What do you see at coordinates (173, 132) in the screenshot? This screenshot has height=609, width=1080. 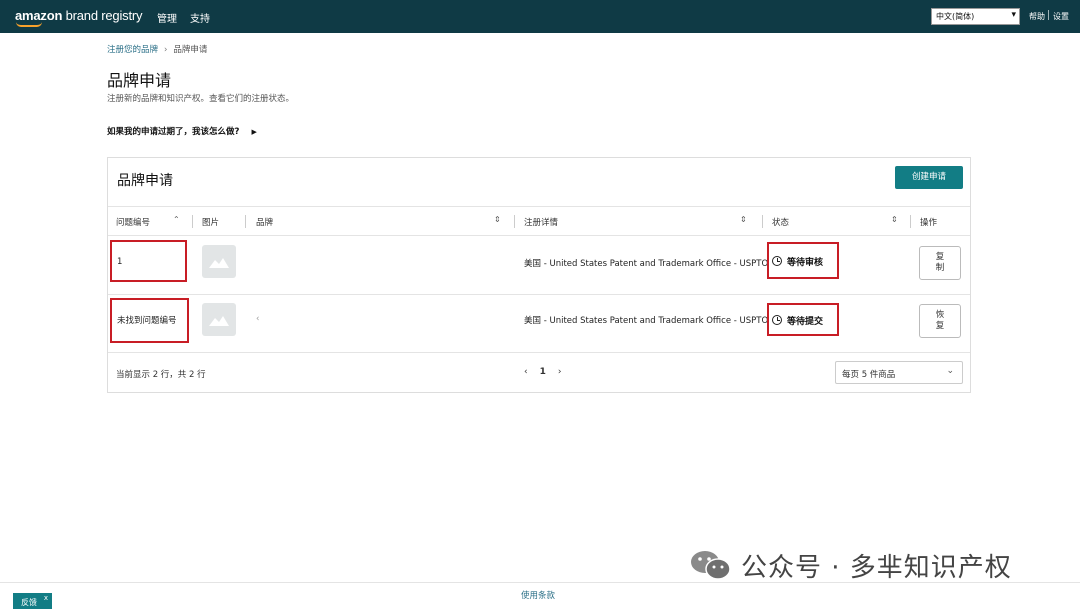 I see `faq-label: 如果我的申请过期了，我该怎么做?` at bounding box center [173, 132].